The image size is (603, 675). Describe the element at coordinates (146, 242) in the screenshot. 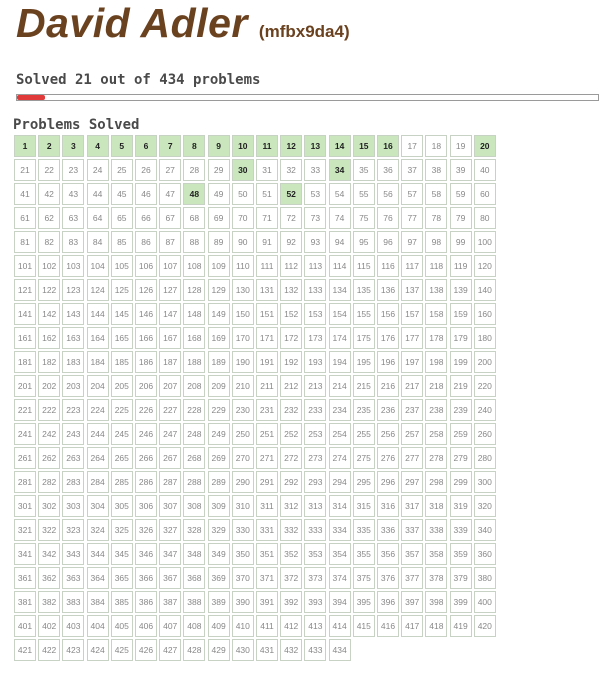

I see `problem-cell-86: 86` at that location.